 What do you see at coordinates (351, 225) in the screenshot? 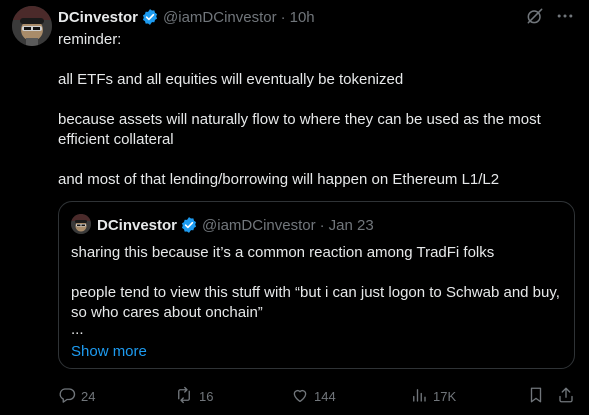
I see `quoted-timestamp: Jan 23` at bounding box center [351, 225].